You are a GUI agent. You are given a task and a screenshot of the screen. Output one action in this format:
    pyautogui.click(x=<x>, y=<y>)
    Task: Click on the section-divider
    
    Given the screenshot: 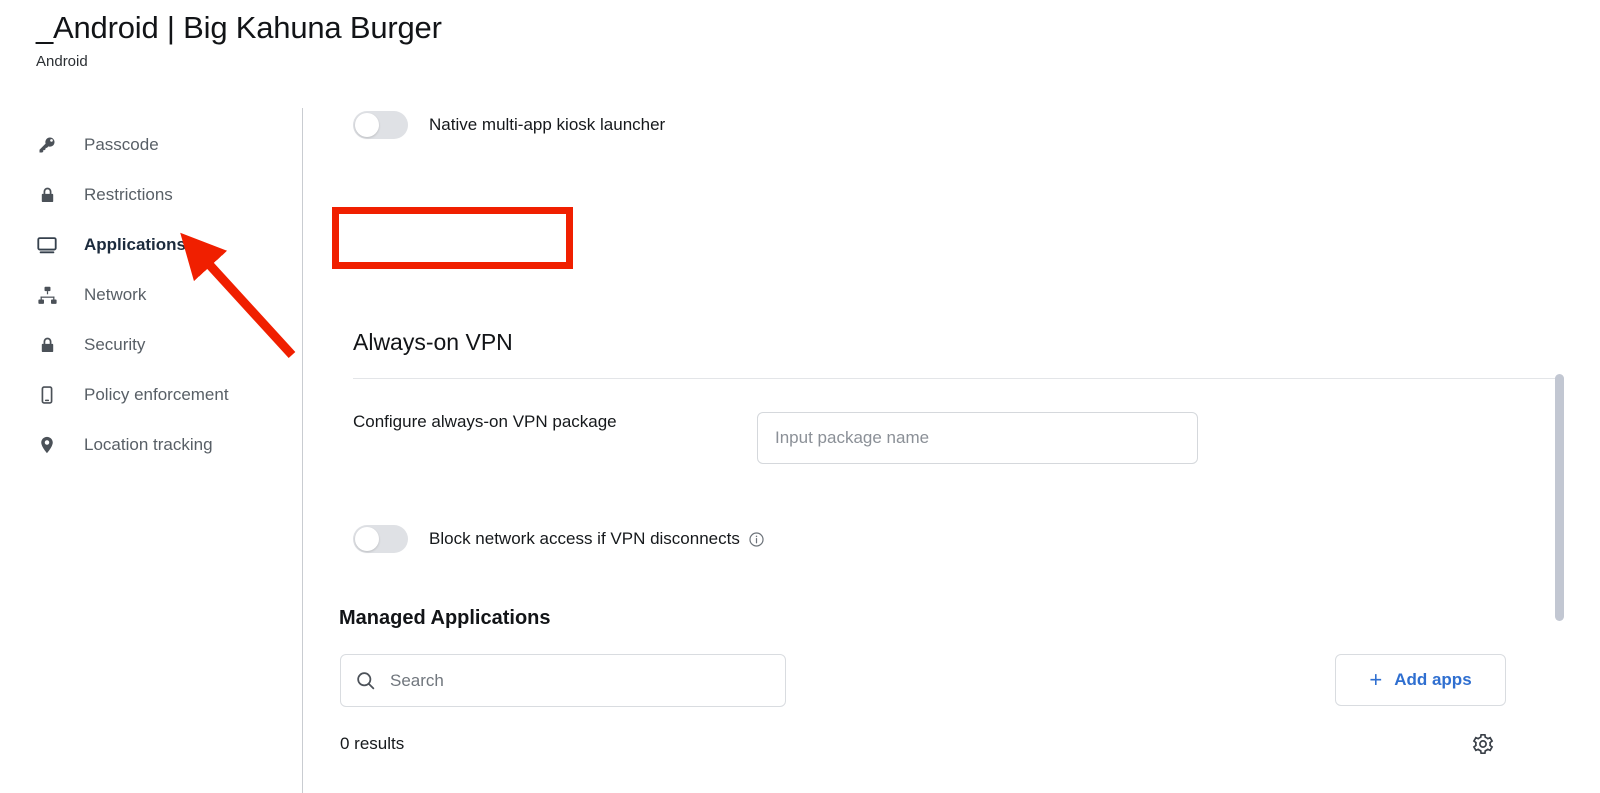 What is the action you would take?
    pyautogui.click(x=958, y=378)
    